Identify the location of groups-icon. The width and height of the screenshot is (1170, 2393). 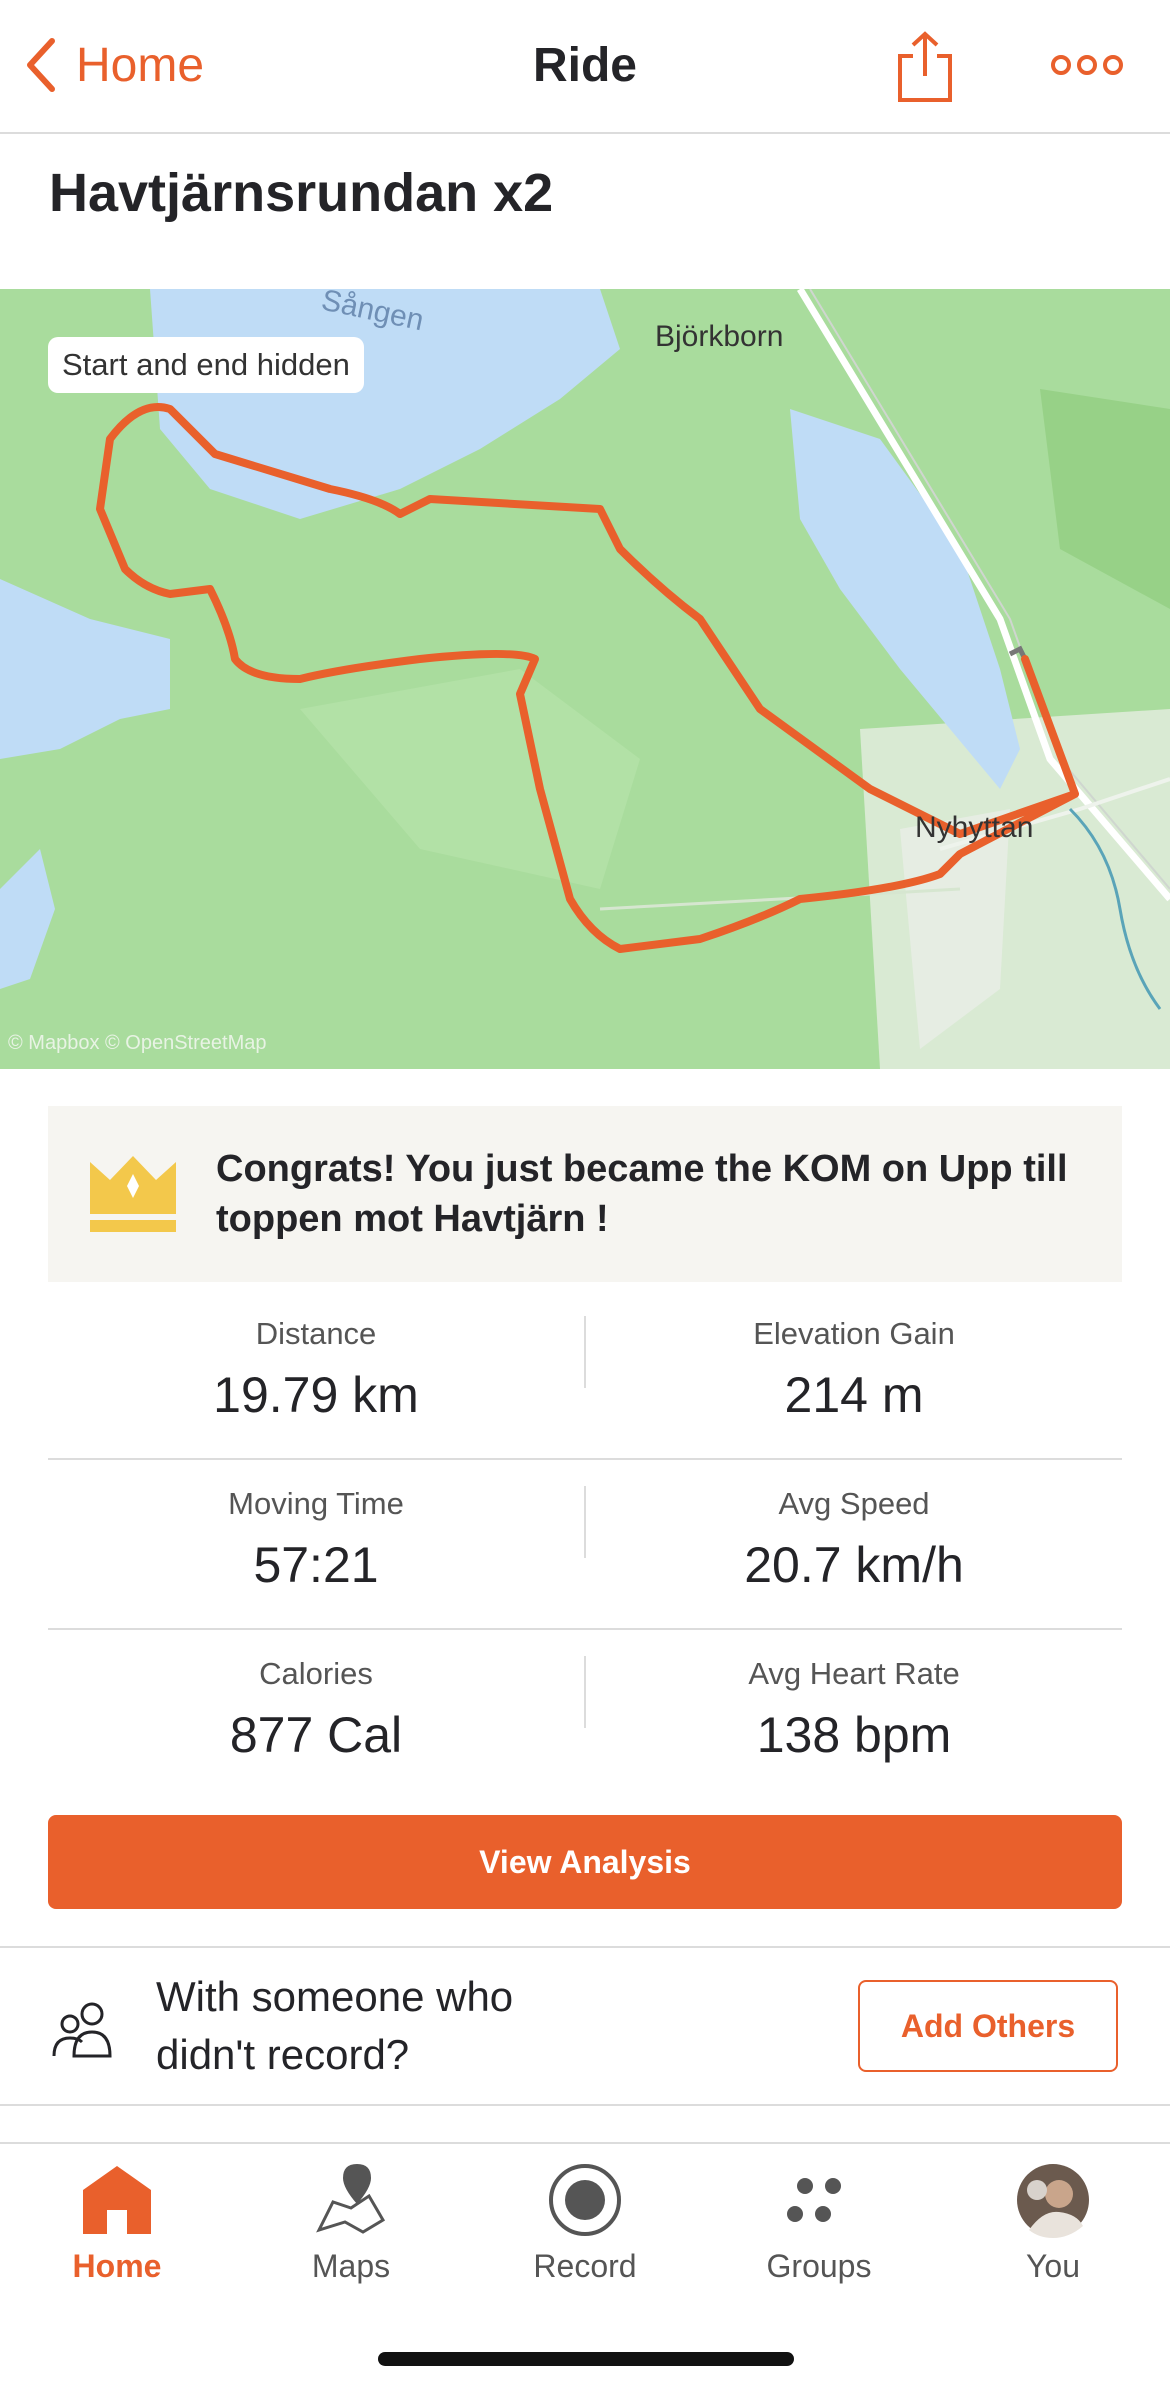
(814, 2200).